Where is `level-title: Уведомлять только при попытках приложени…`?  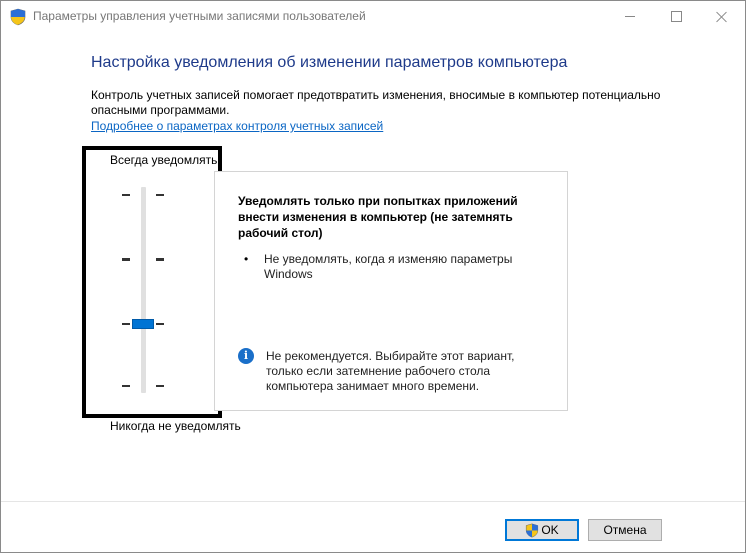 level-title: Уведомлять только при попытках приложени… is located at coordinates (378, 217).